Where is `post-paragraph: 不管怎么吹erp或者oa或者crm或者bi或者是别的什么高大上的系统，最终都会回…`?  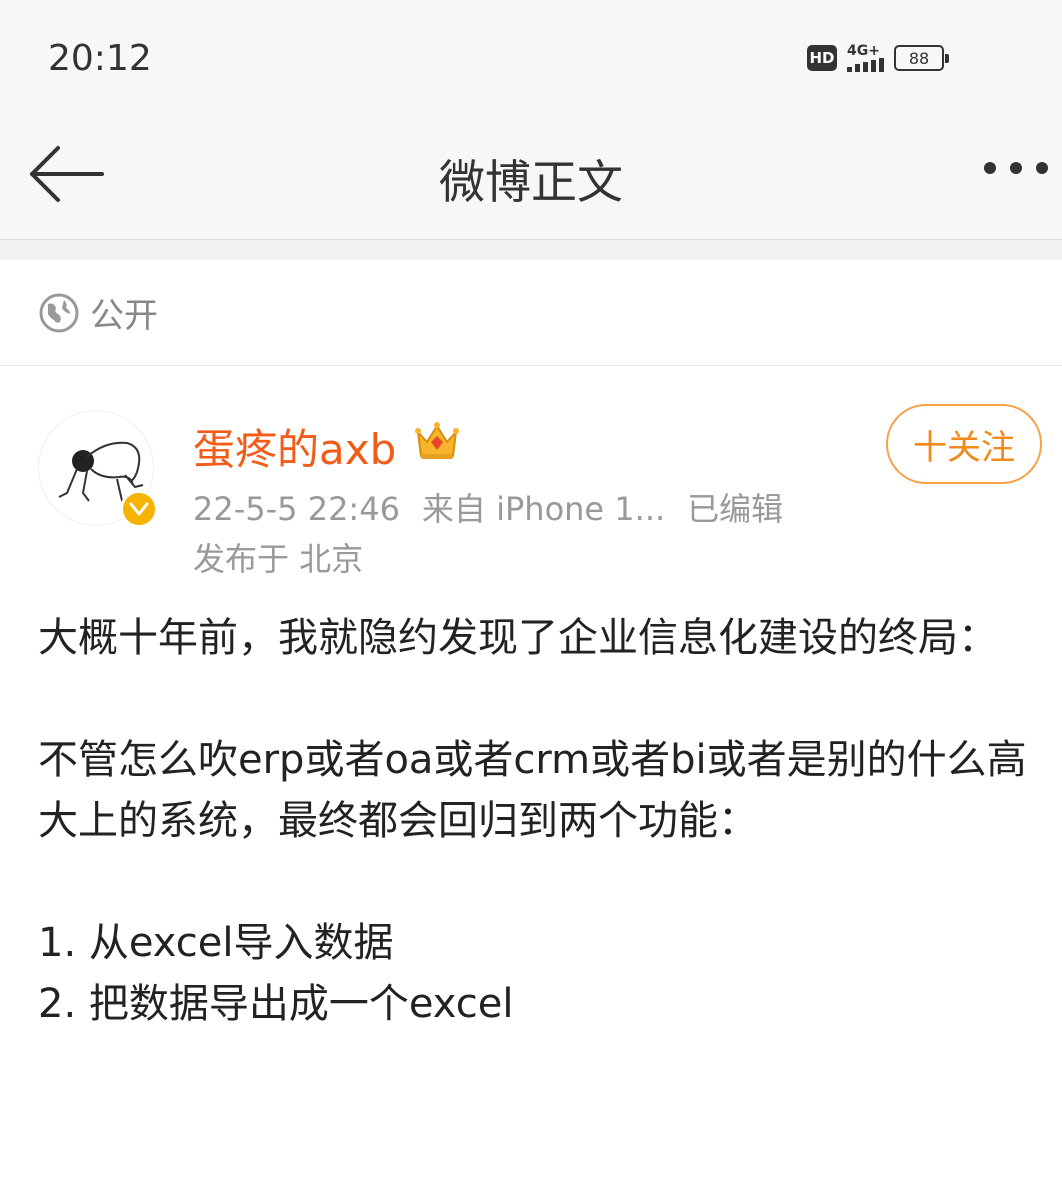 post-paragraph: 不管怎么吹erp或者oa或者crm或者bi或者是别的什么高大上的系统，最终都会回… is located at coordinates (532, 790).